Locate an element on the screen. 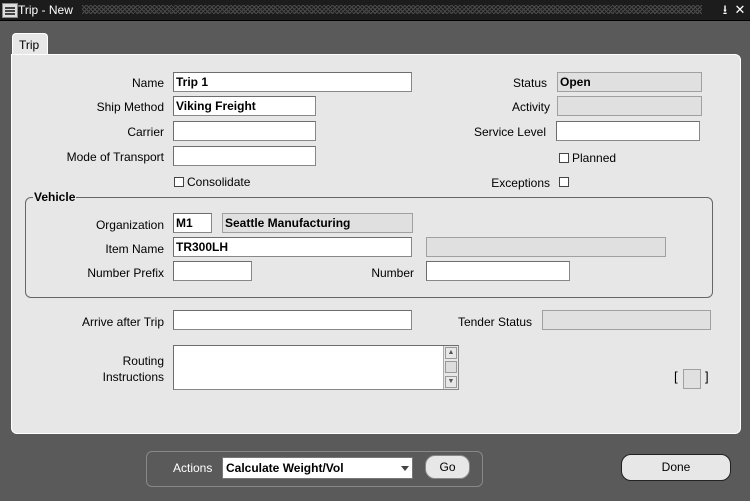 Image resolution: width=750 pixels, height=501 pixels. vehicle-group-title: Vehicle is located at coordinates (55, 197).